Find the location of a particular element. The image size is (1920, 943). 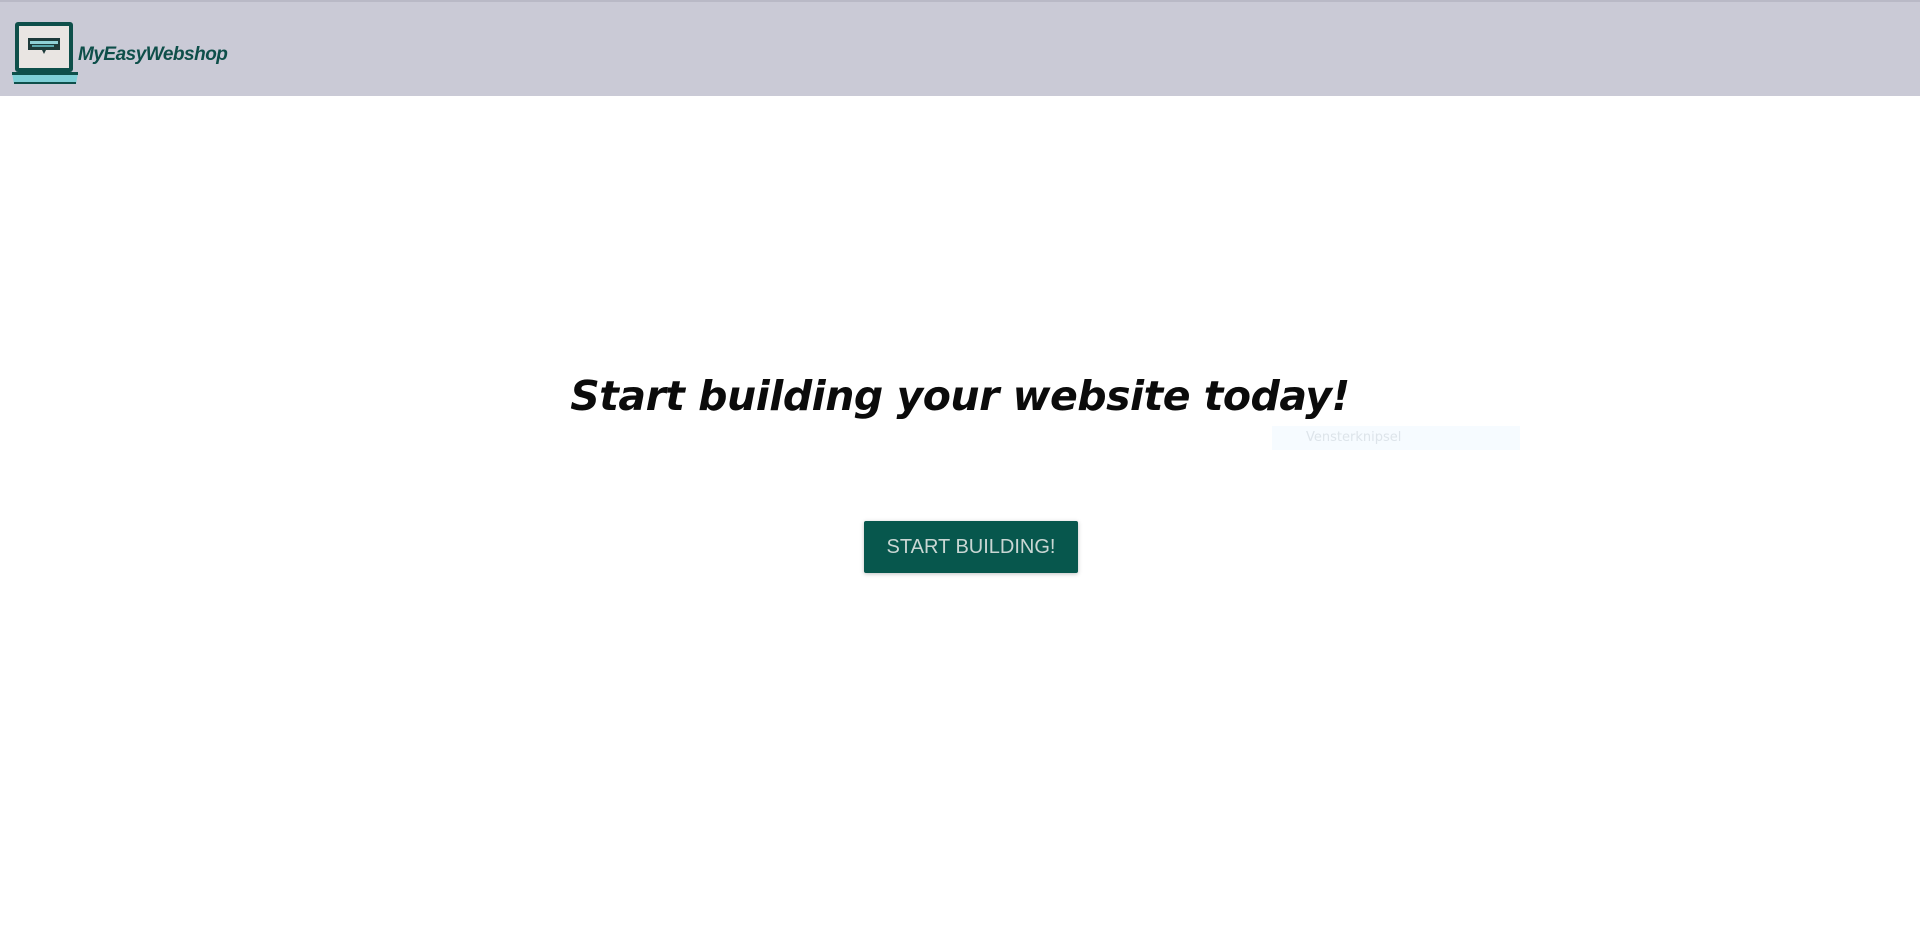

window-snip-tooltip: Vensterknipsel is located at coordinates (1396, 438).